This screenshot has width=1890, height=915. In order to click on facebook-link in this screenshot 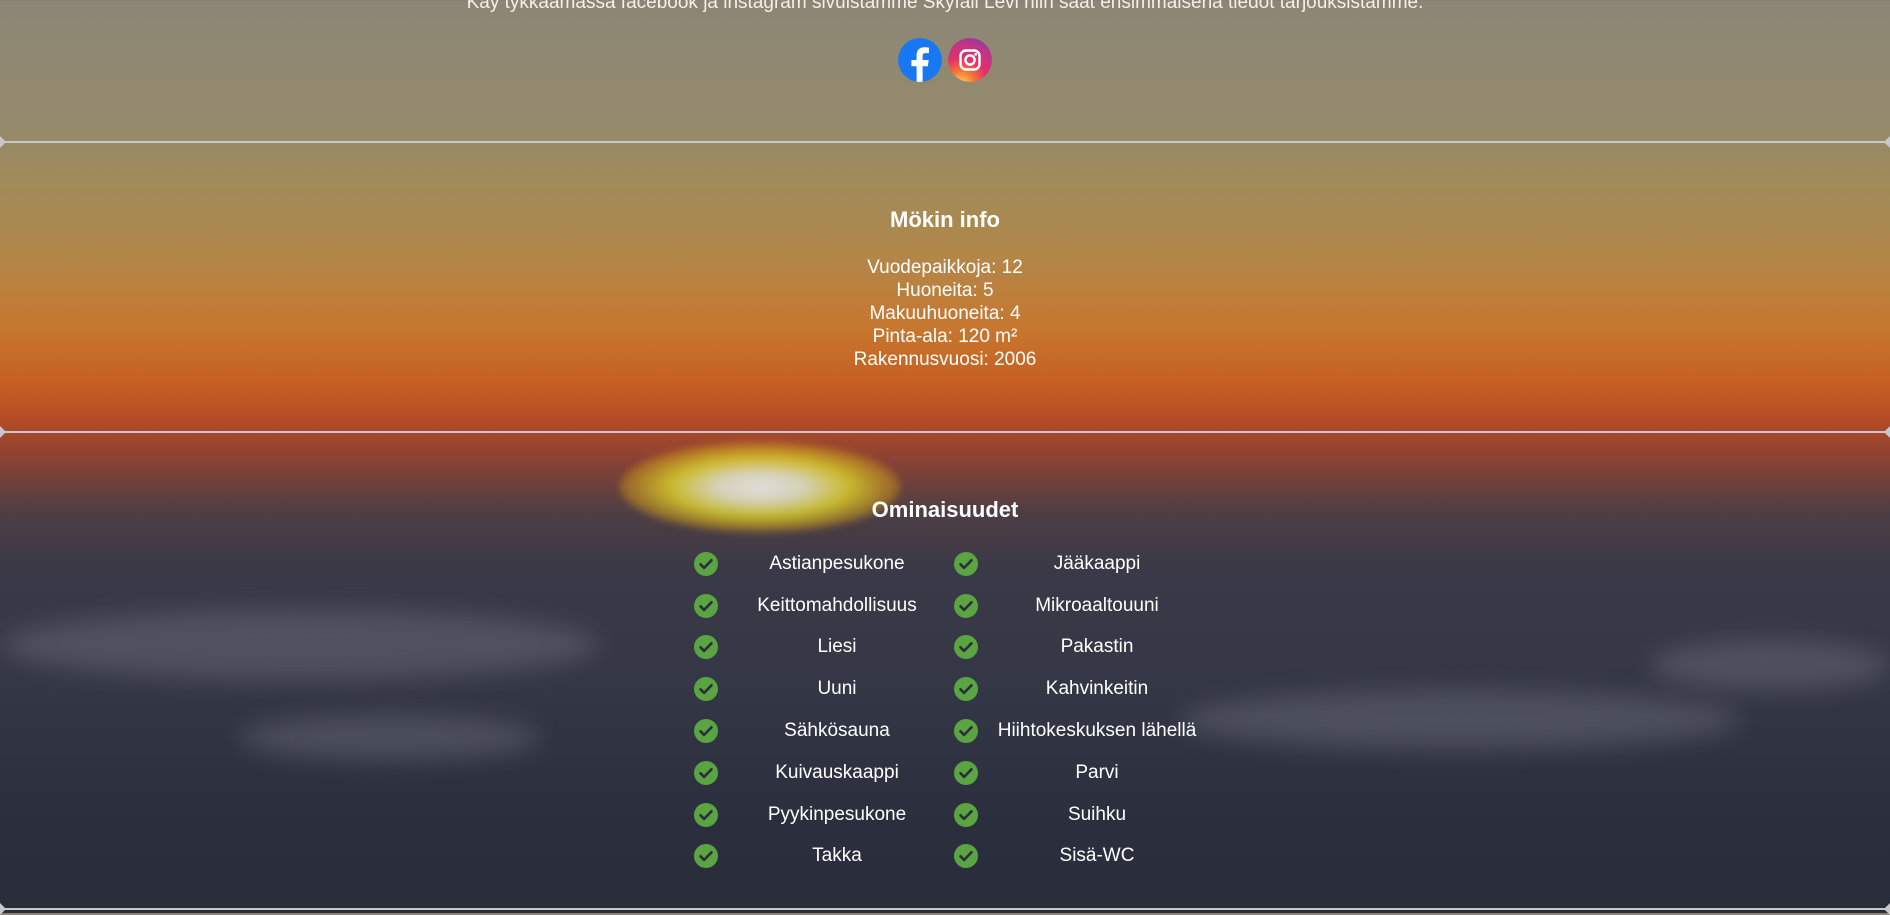, I will do `click(920, 60)`.